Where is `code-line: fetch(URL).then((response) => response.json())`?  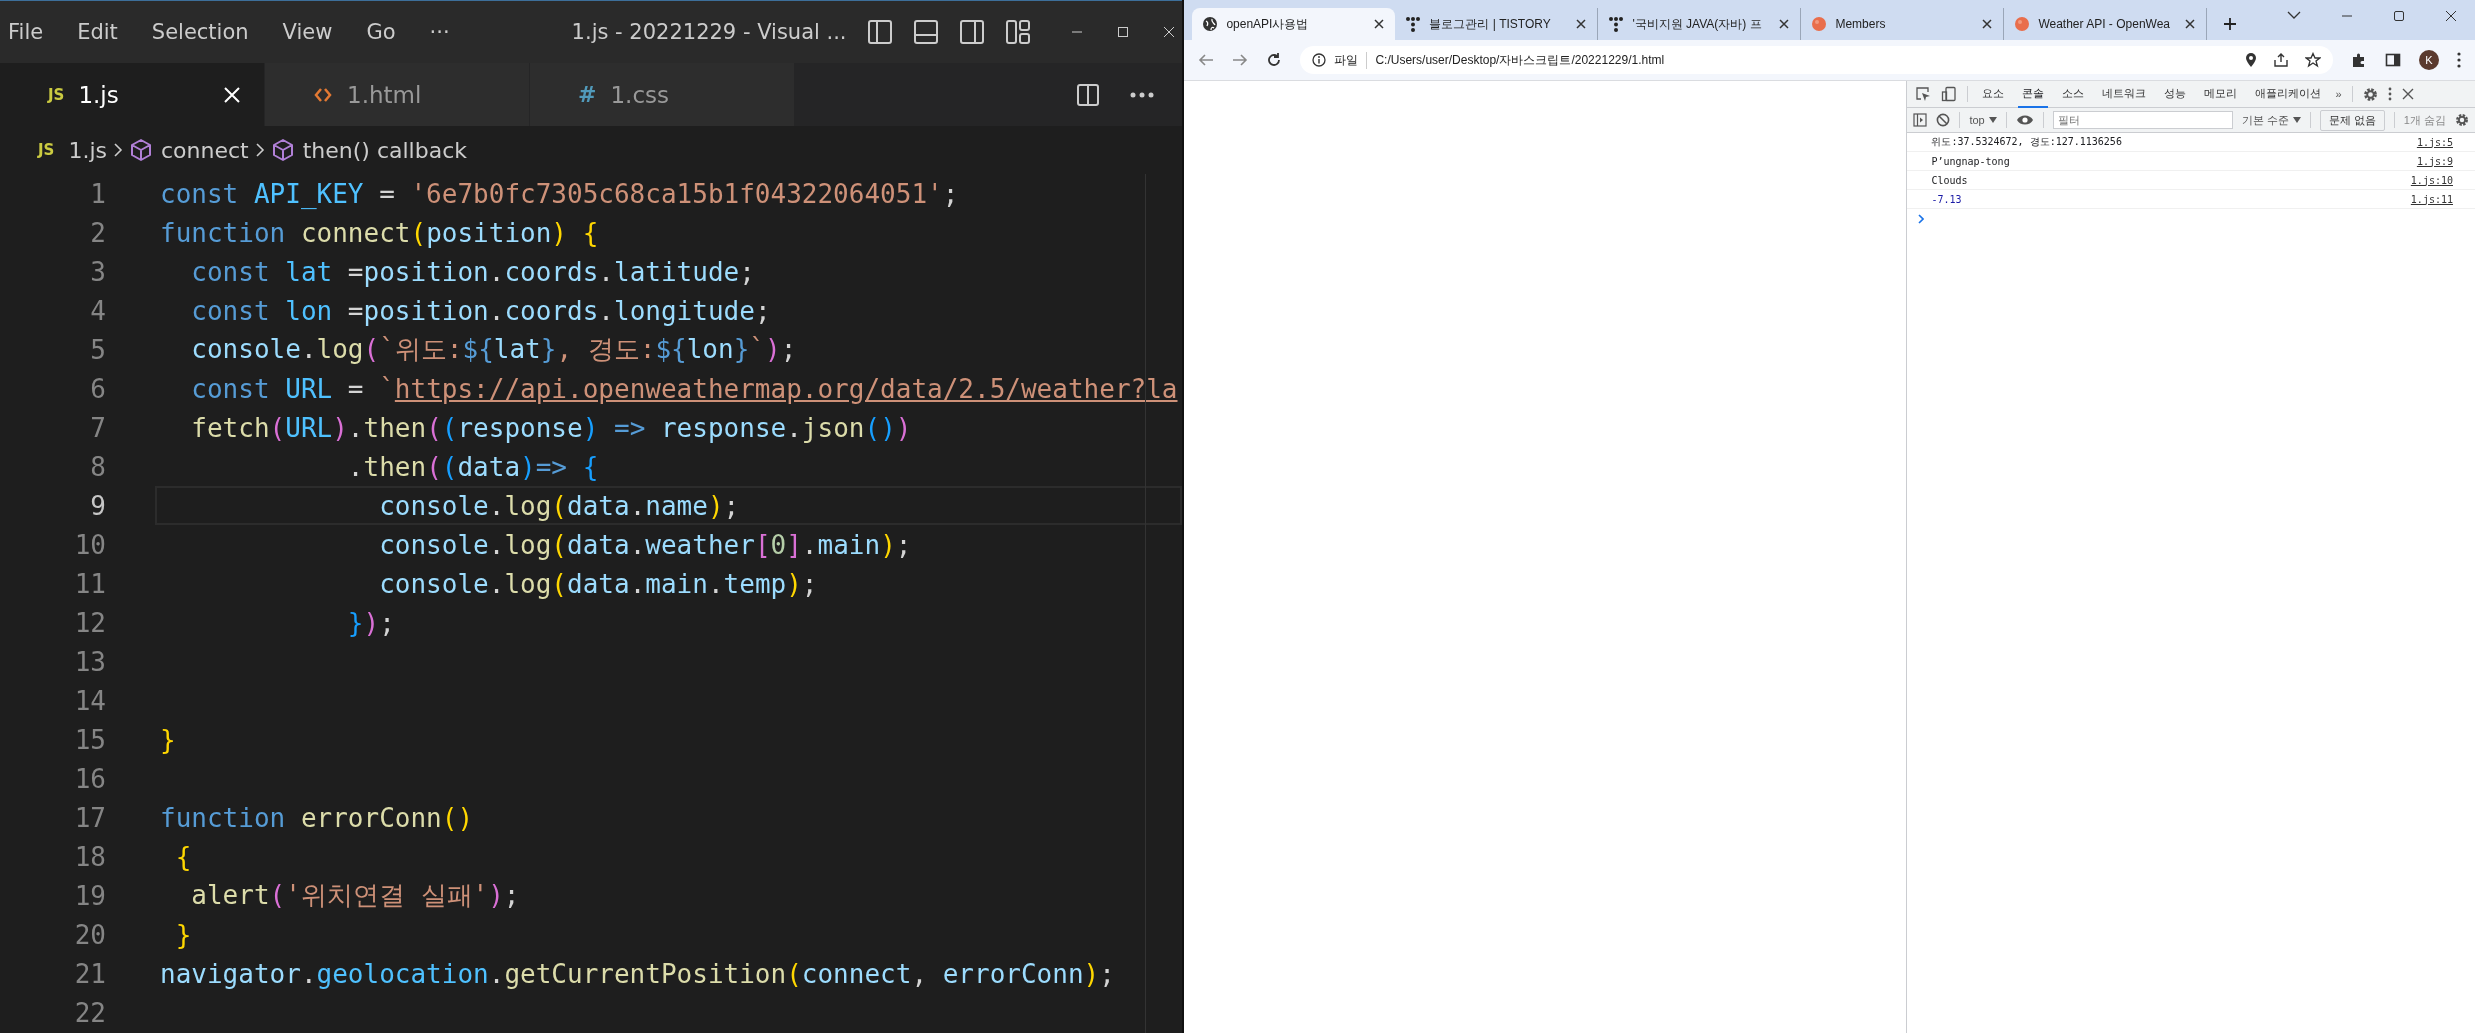 code-line: fetch(URL).then((response) => response.json()) is located at coordinates (551, 427).